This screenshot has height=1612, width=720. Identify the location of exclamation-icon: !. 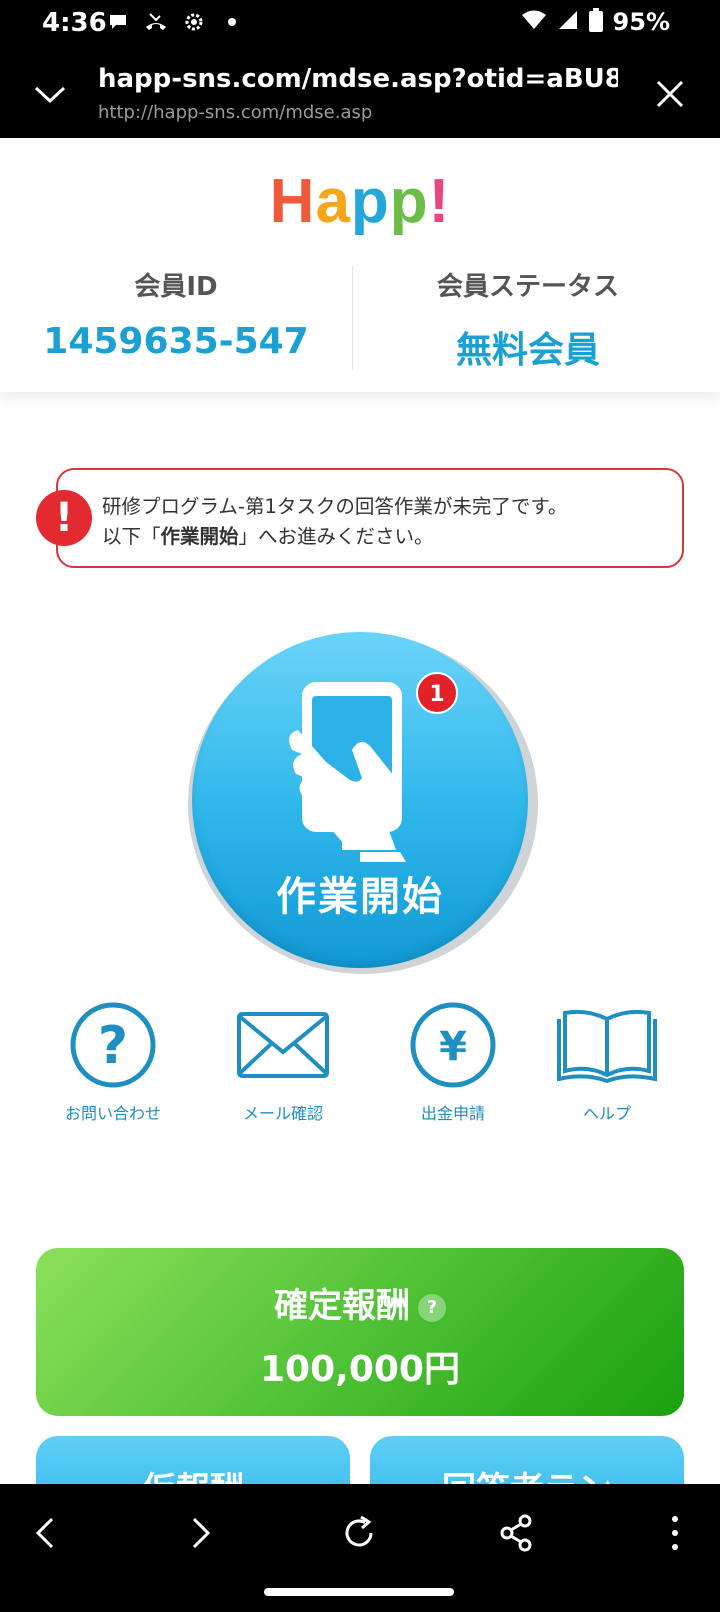
(64, 518).